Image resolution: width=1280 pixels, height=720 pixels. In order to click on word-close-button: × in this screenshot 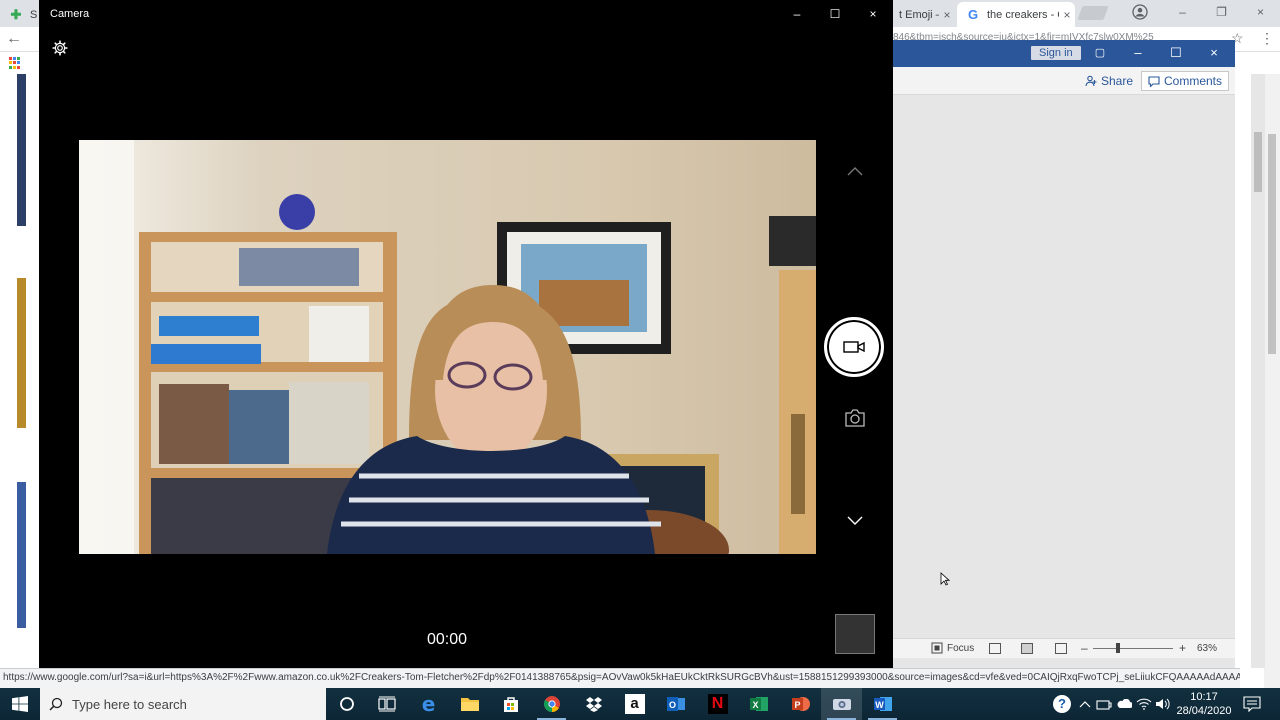, I will do `click(1214, 53)`.